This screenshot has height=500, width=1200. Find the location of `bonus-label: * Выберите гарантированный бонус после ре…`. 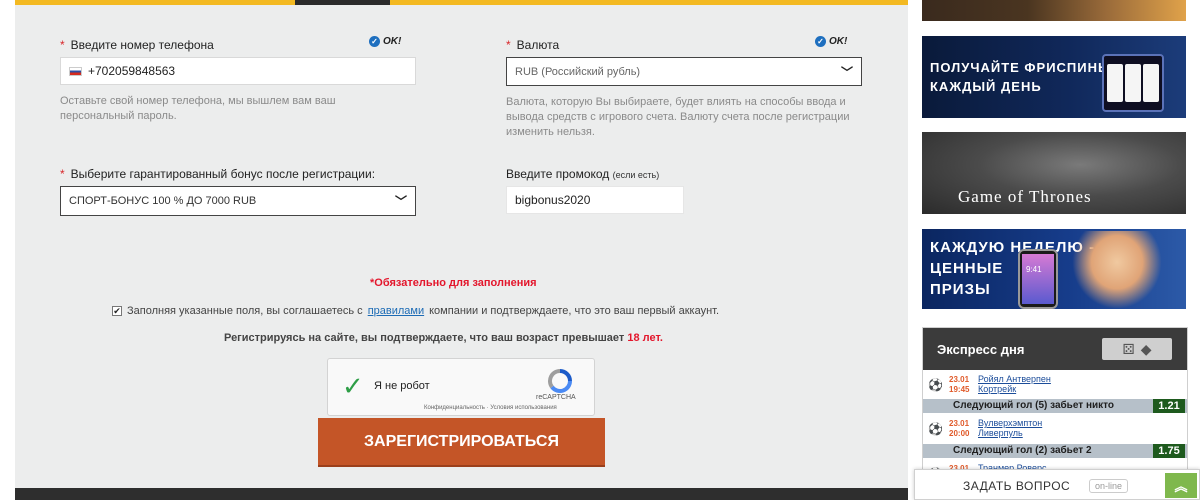

bonus-label: * Выберите гарантированный бонус после ре… is located at coordinates (218, 174).